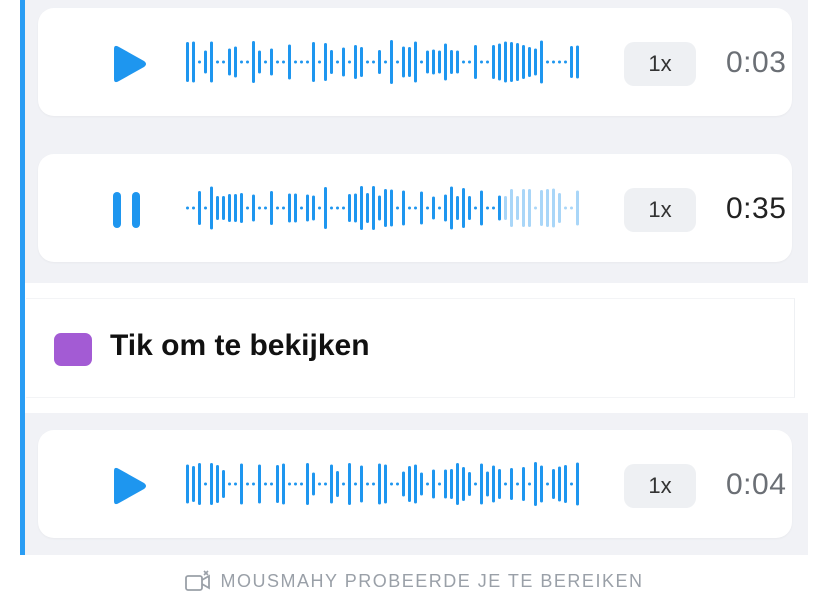 The height and width of the screenshot is (606, 828). Describe the element at coordinates (240, 345) in the screenshot. I see `snap-label: Tik om te bekijken` at that location.